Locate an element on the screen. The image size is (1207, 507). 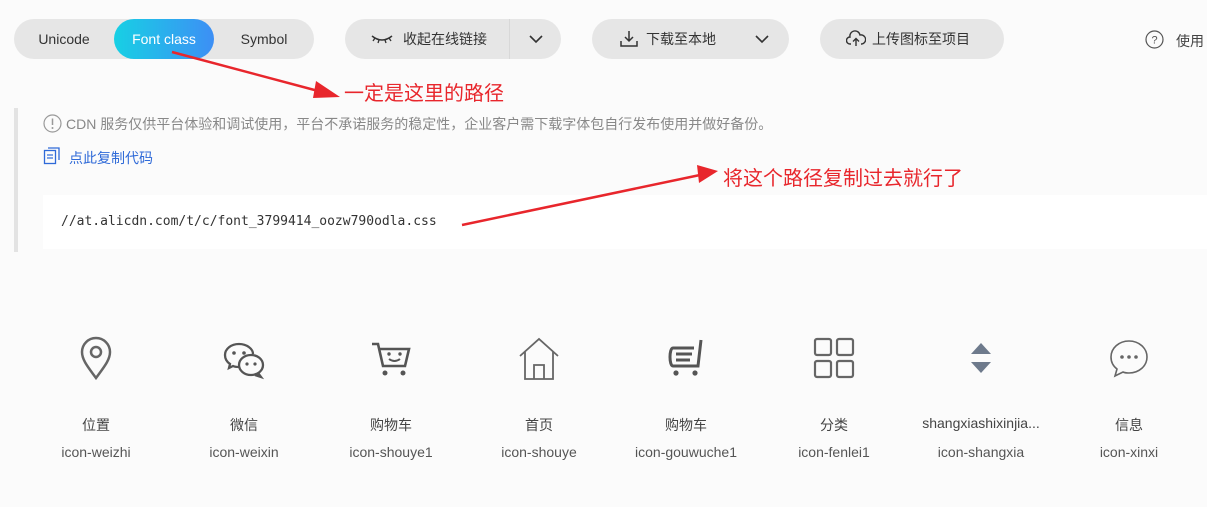
cloud-upload-icon is located at coordinates (856, 38).